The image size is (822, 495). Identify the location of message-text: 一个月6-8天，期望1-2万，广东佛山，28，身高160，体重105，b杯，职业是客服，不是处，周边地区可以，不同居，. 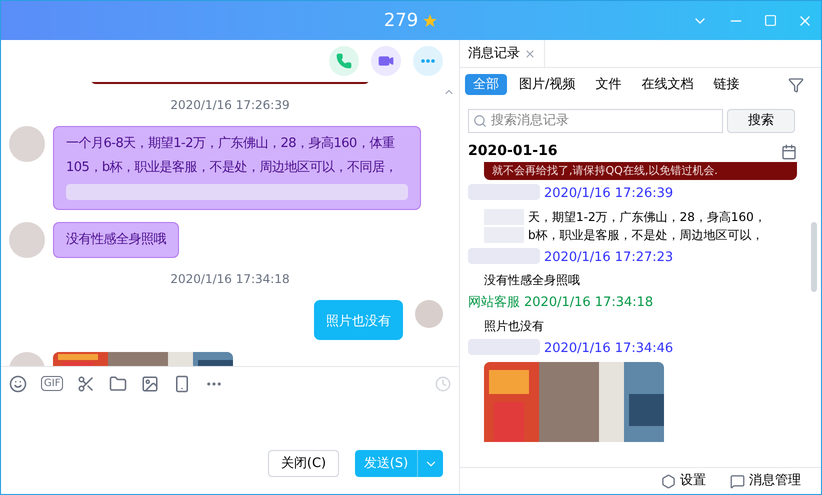
(232, 156).